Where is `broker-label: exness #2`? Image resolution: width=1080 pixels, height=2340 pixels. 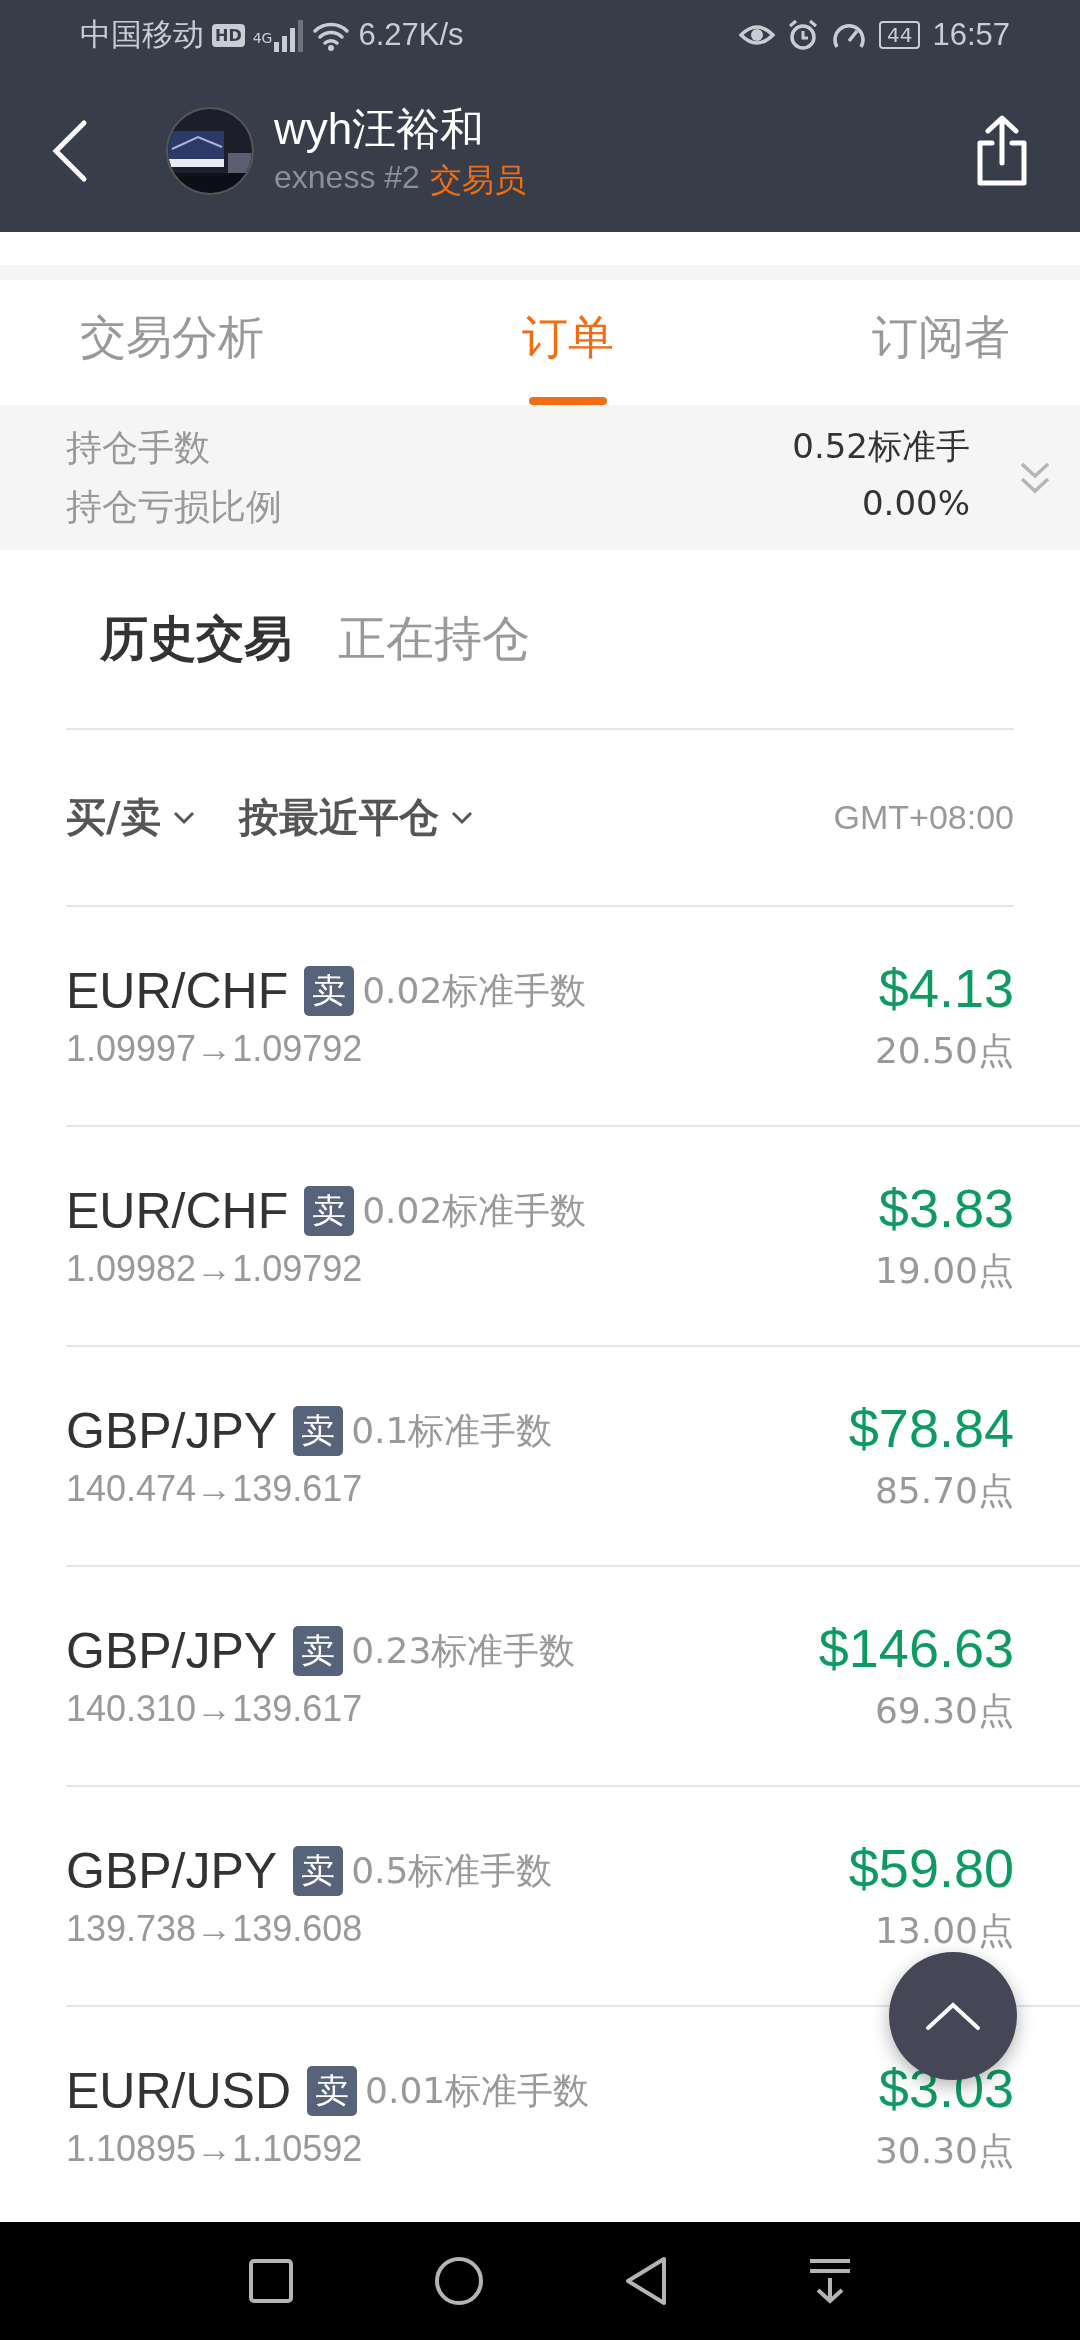
broker-label: exness #2 is located at coordinates (347, 177).